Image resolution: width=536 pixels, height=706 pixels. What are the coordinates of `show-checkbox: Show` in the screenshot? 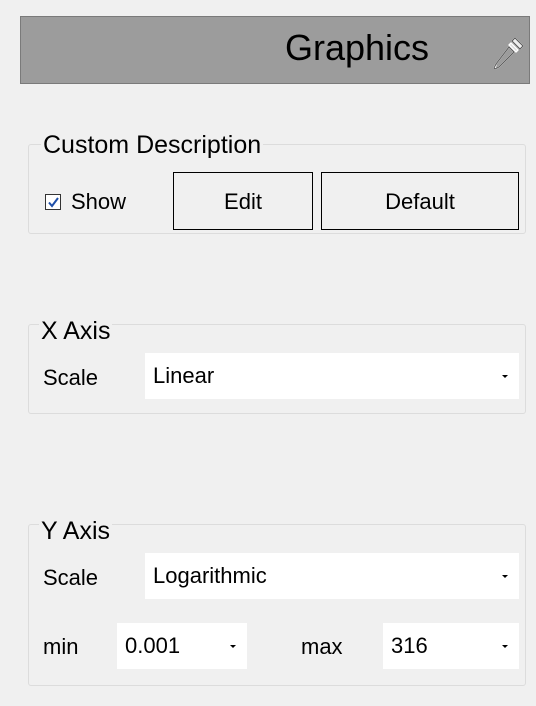 It's located at (105, 202).